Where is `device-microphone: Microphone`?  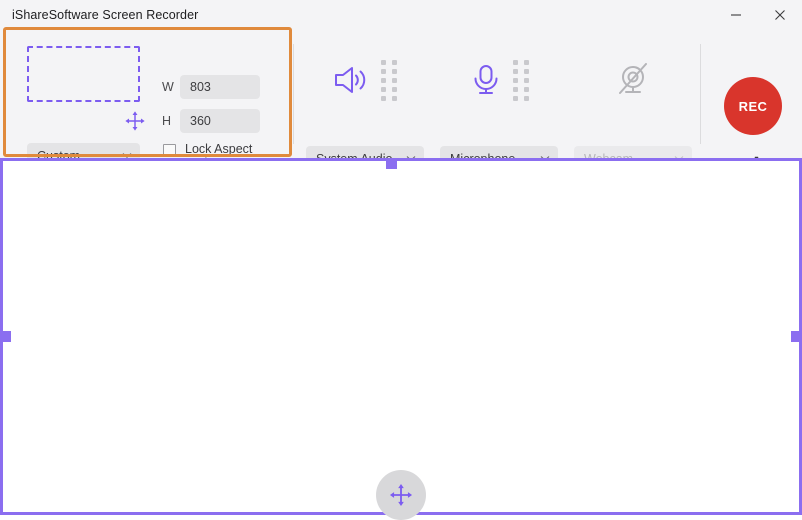
device-microphone: Microphone is located at coordinates (506, 100).